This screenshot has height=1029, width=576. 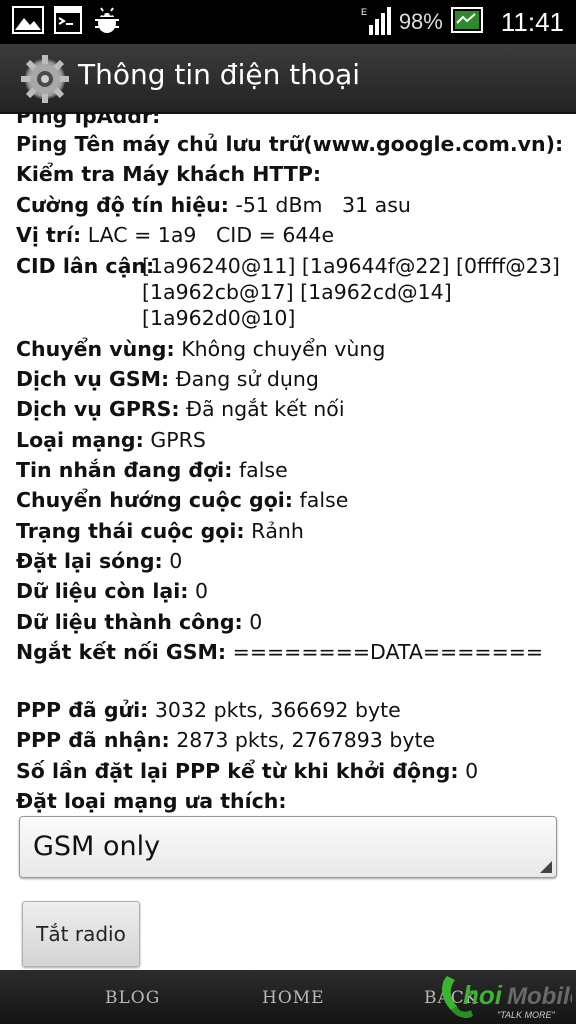 I want to click on data-retries-row: Dữ liệu còn lại: 0, so click(x=112, y=591).